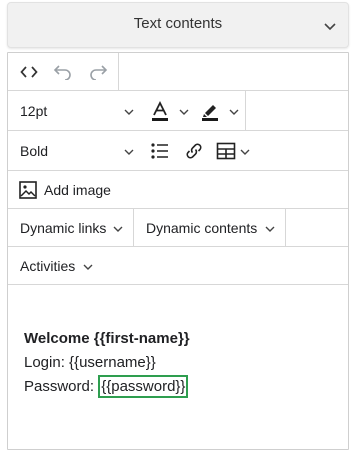 The height and width of the screenshot is (455, 356). I want to click on toolbar-group-font: 12pt, so click(127, 110).